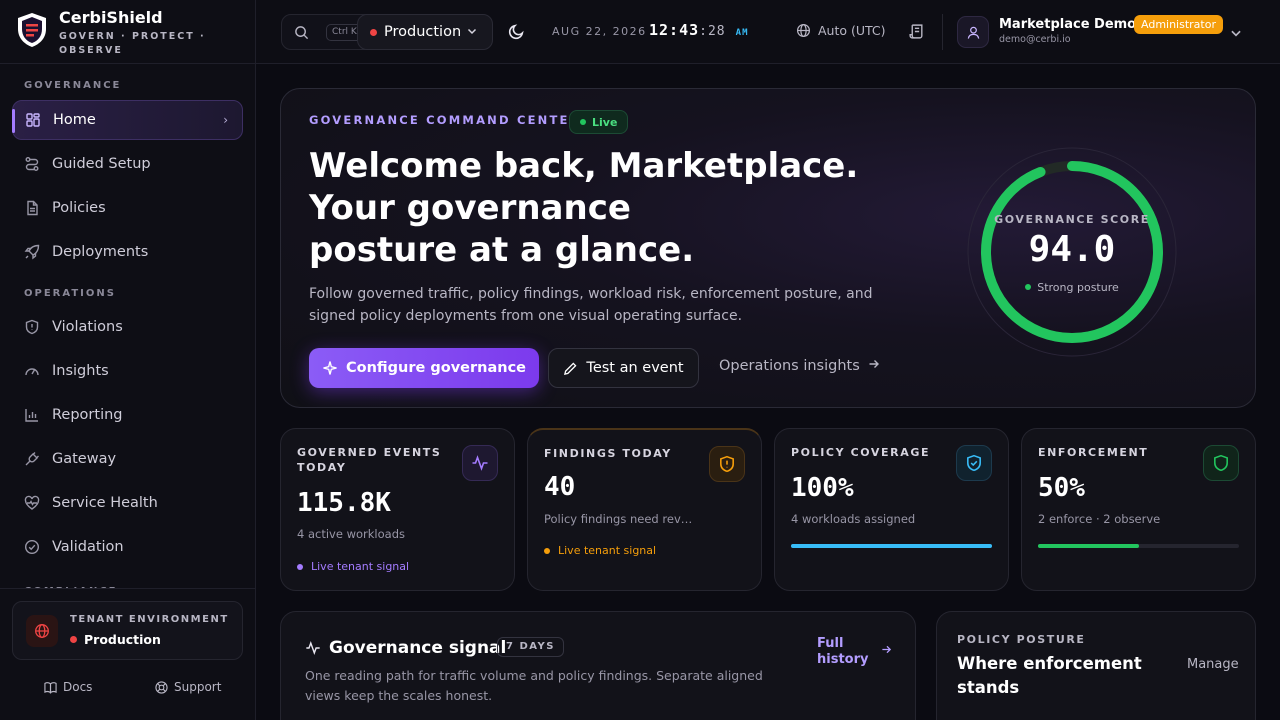  What do you see at coordinates (1213, 664) in the screenshot?
I see `manage-link: Manage` at bounding box center [1213, 664].